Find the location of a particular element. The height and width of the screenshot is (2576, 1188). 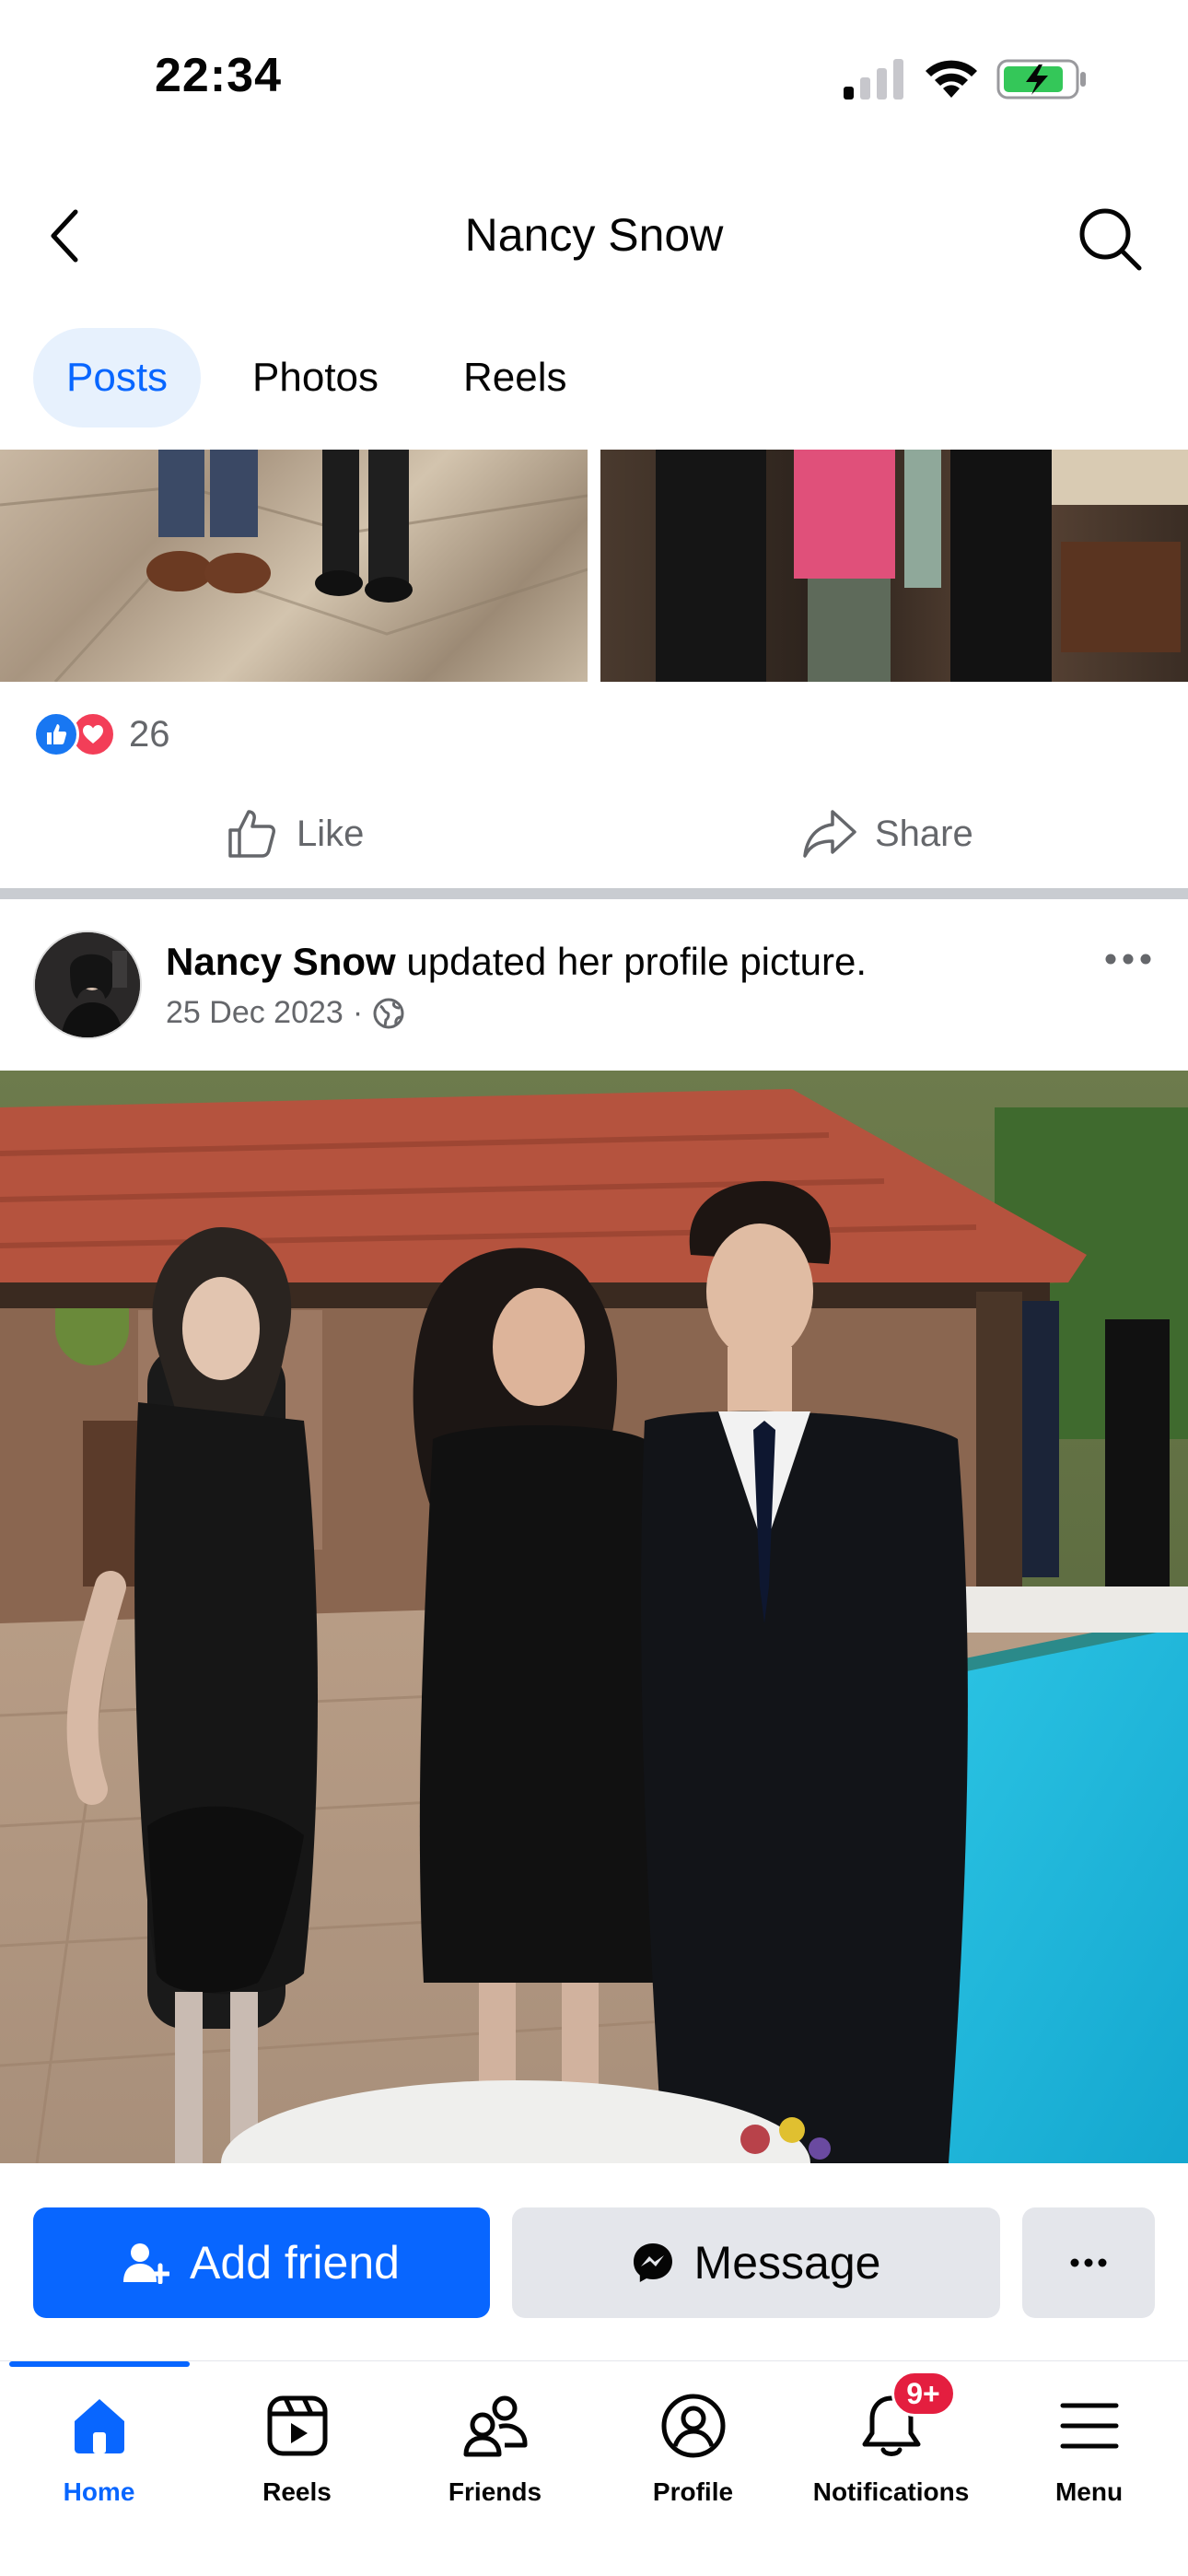

home-icon is located at coordinates (99, 2426).